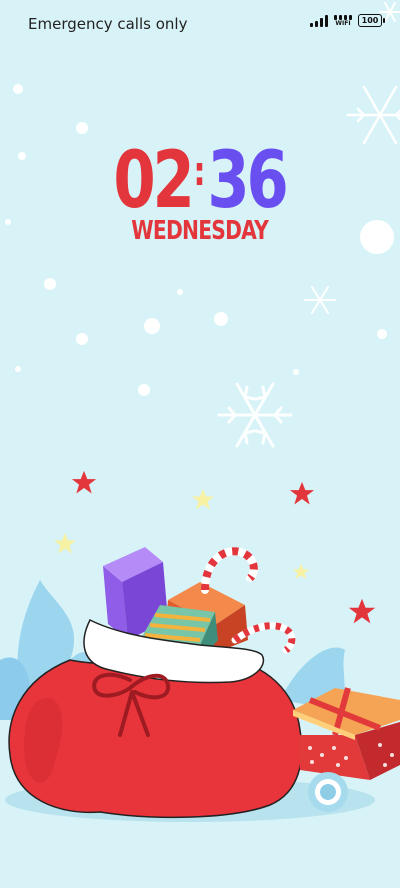 This screenshot has height=888, width=400. What do you see at coordinates (371, 20) in the screenshot?
I see `battery-icon: 100` at bounding box center [371, 20].